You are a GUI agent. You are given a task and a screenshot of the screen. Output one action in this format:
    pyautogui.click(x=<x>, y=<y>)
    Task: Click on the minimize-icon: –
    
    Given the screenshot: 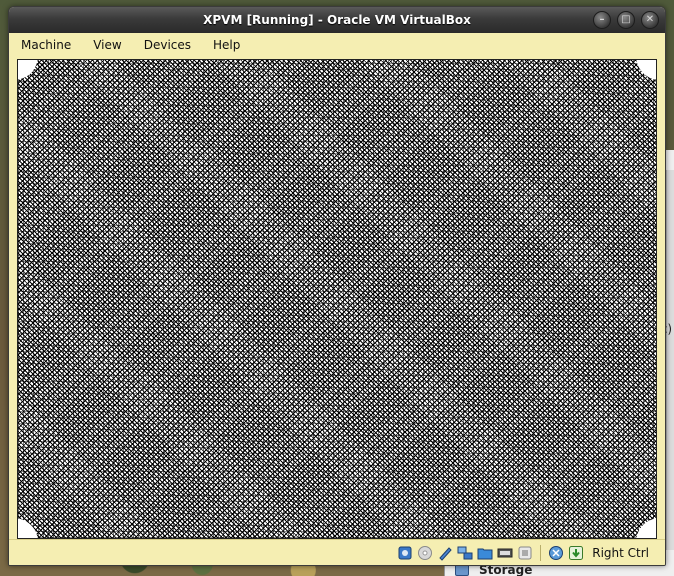 What is the action you would take?
    pyautogui.click(x=602, y=20)
    